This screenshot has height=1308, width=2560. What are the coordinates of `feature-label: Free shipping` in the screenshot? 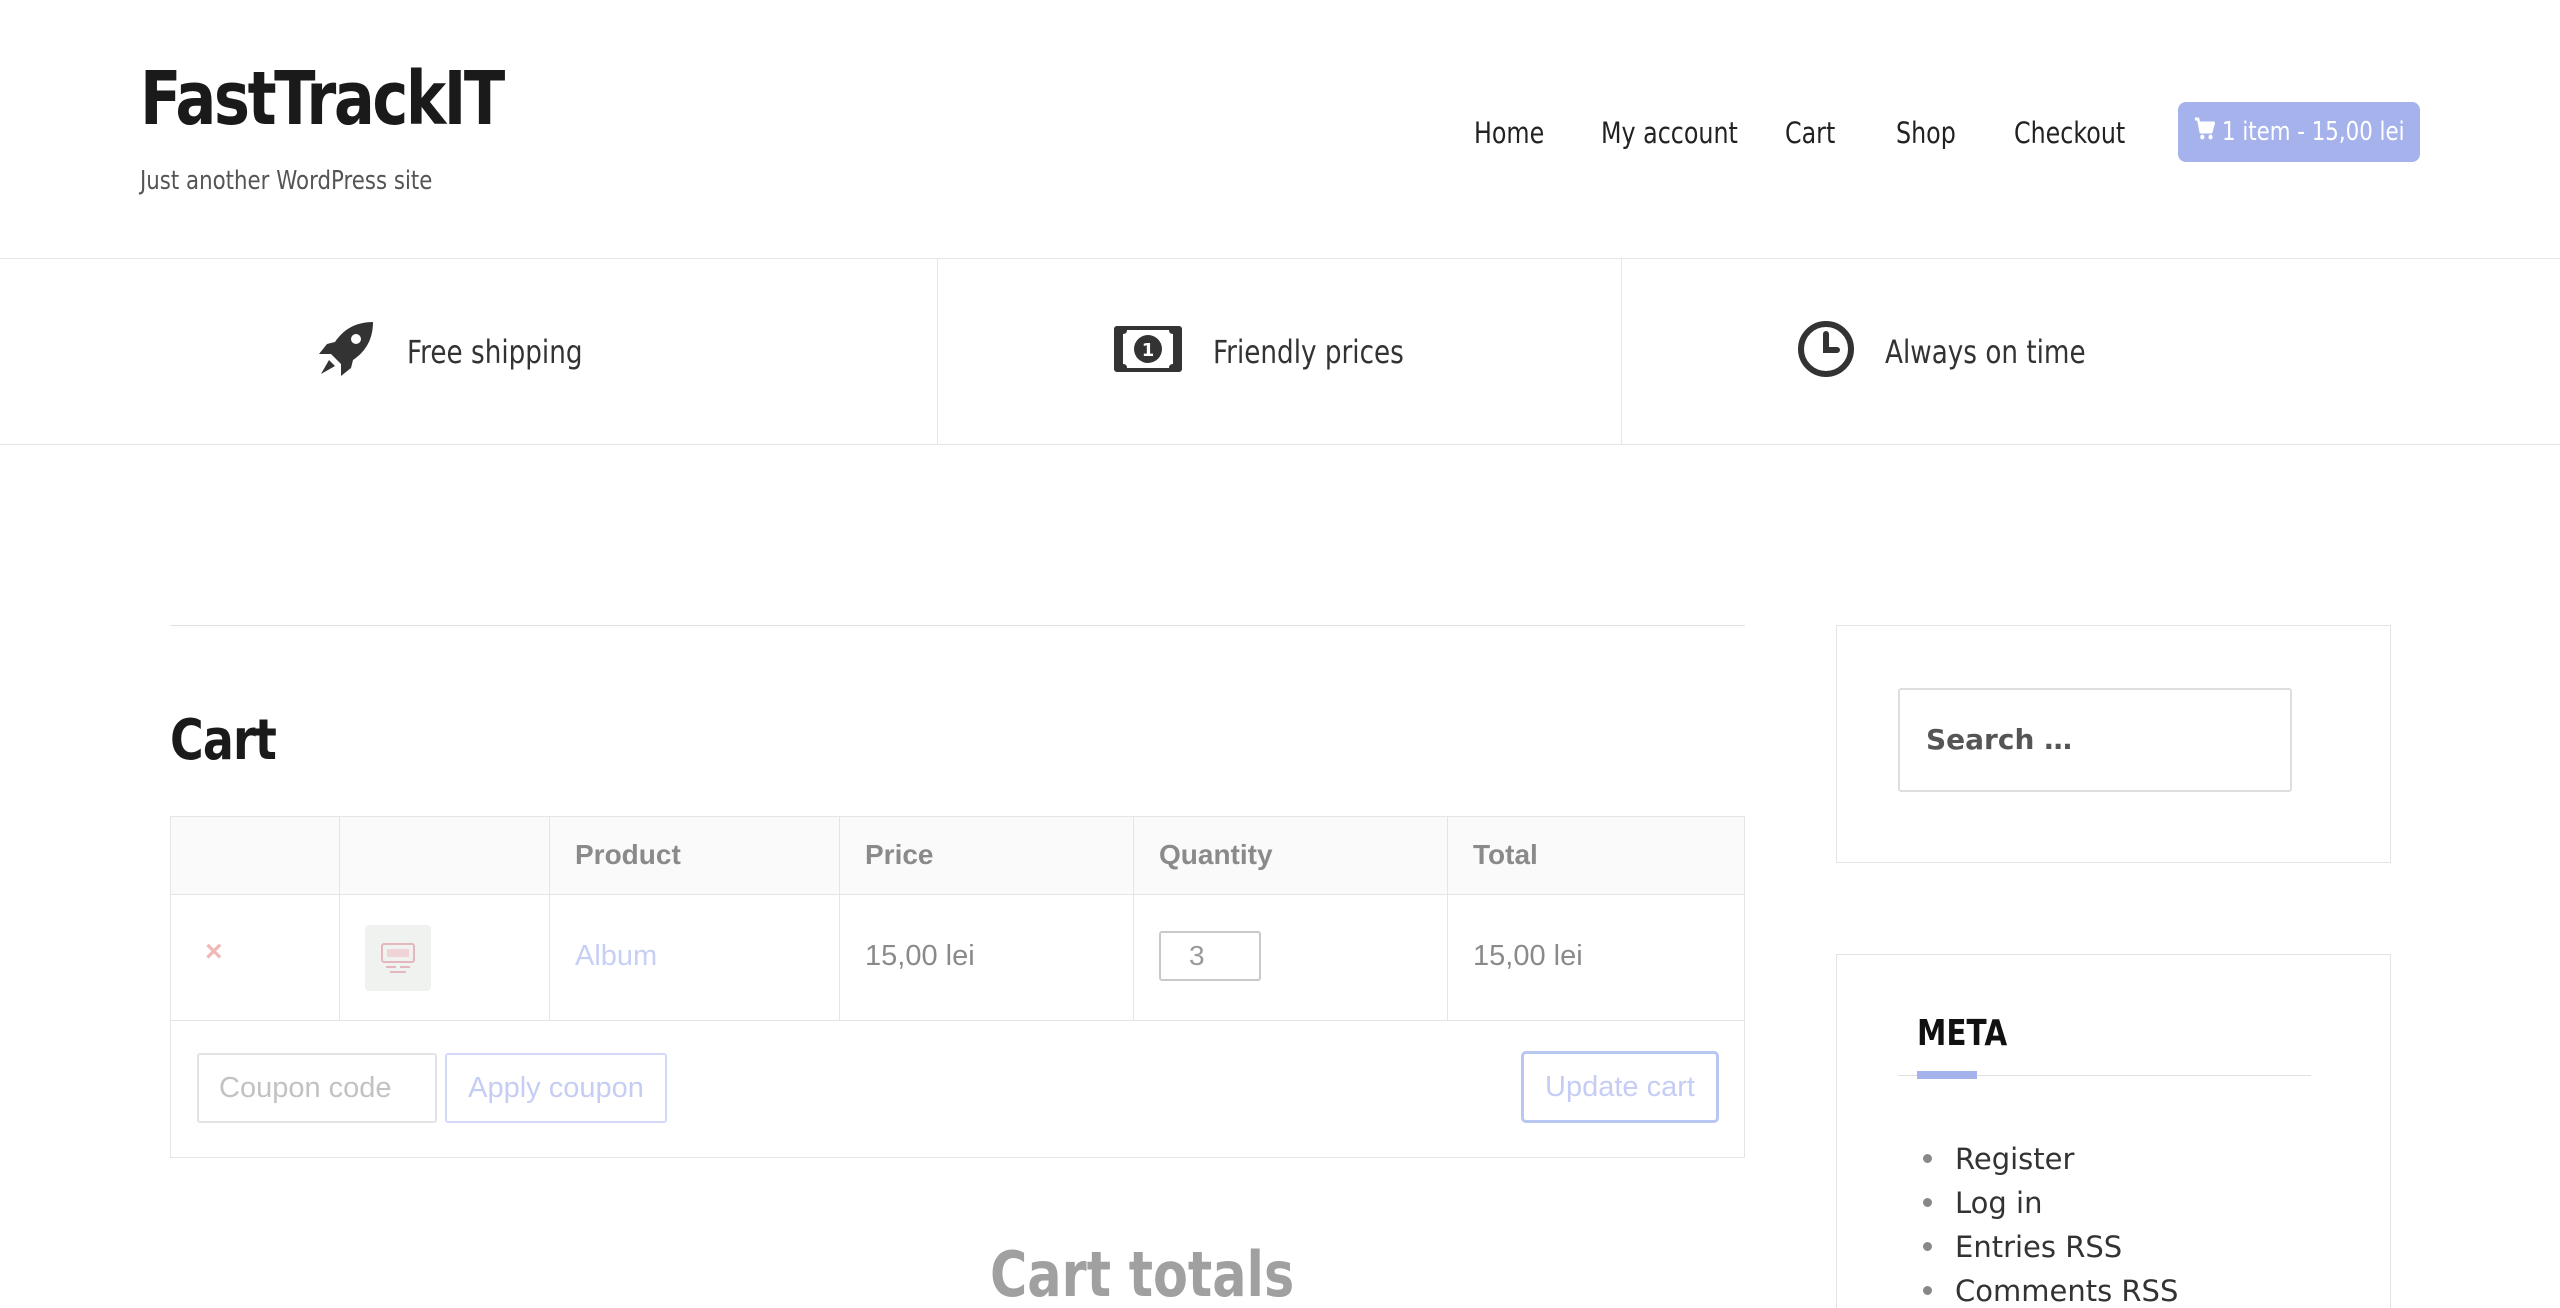 It's located at (495, 351).